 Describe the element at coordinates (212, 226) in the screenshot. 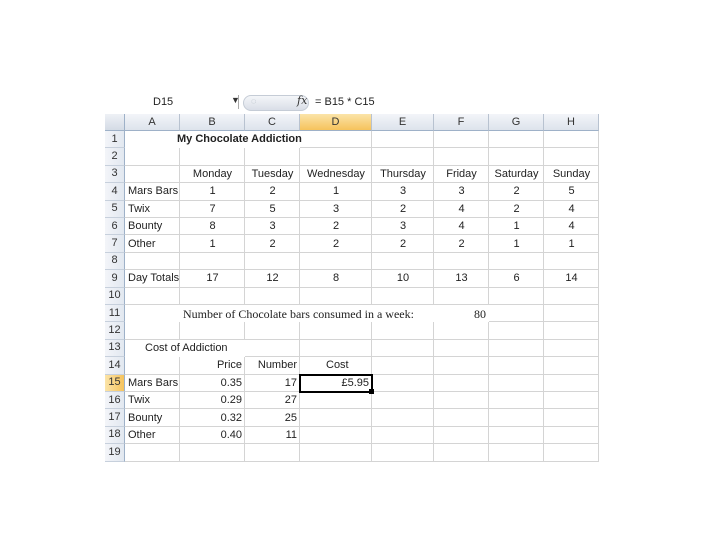

I see `item-value: 8` at that location.